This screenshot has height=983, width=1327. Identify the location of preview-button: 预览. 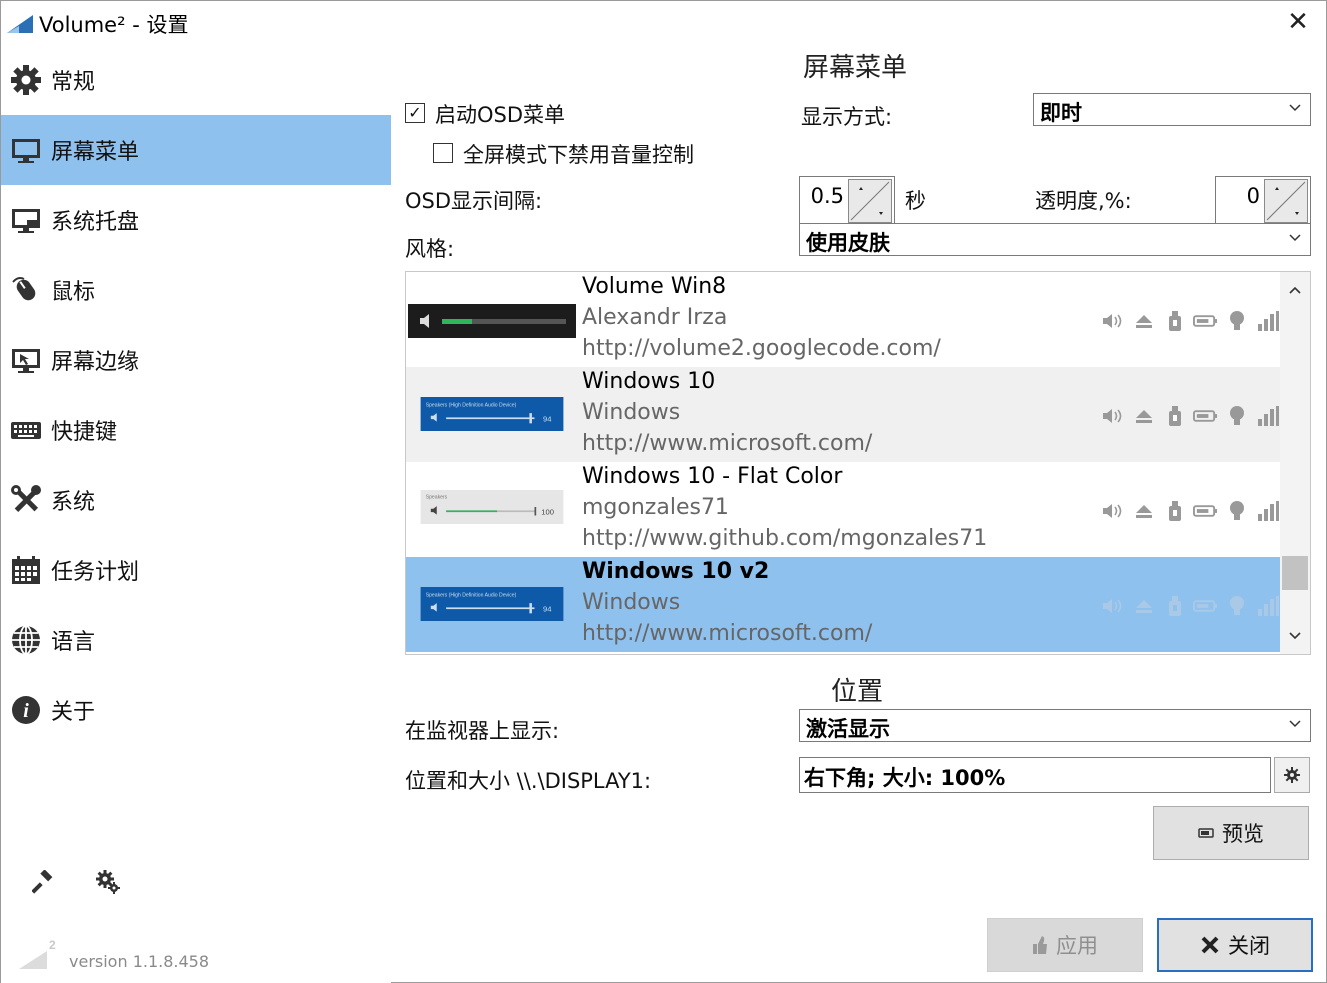
(1231, 833).